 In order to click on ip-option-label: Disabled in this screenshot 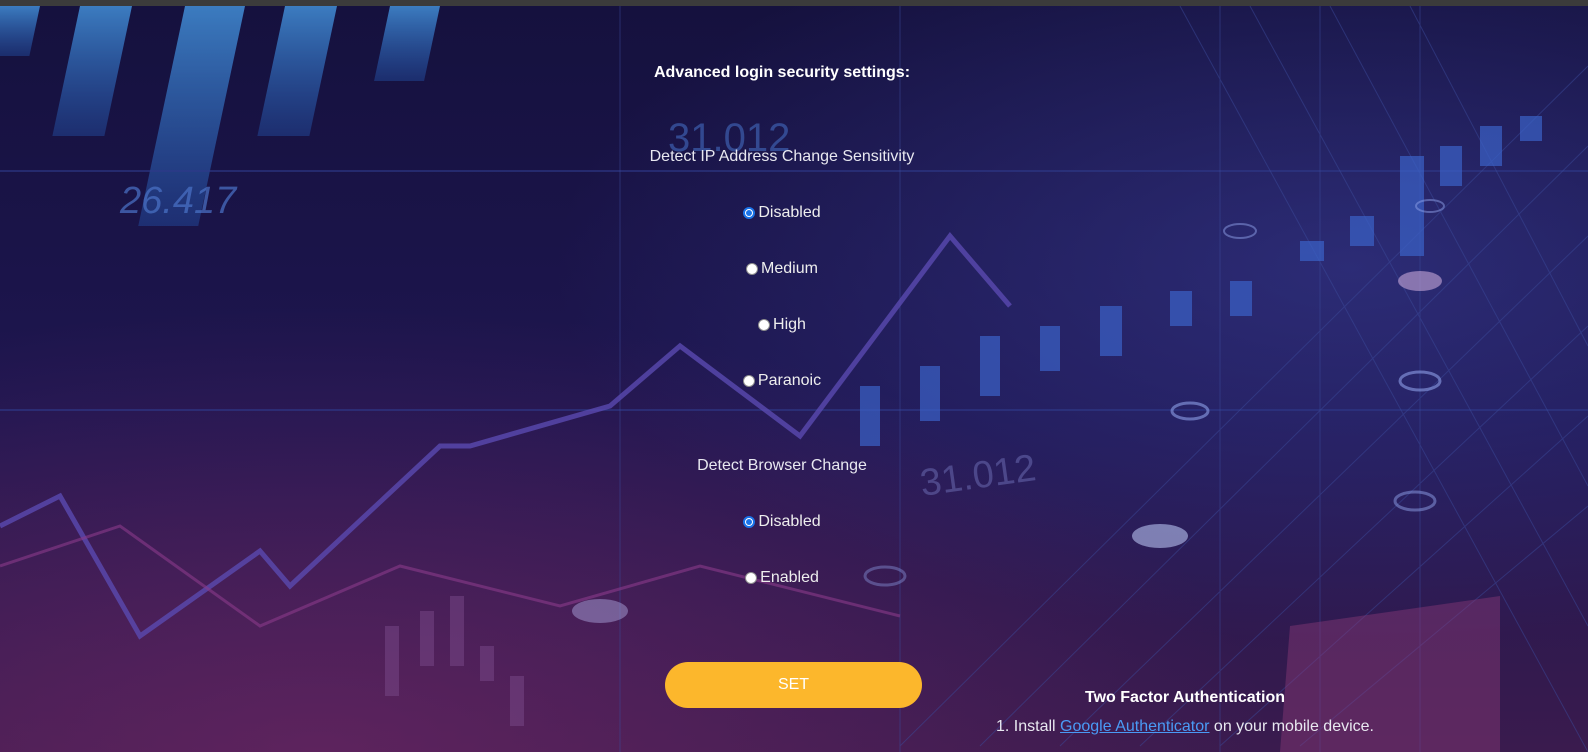, I will do `click(789, 212)`.